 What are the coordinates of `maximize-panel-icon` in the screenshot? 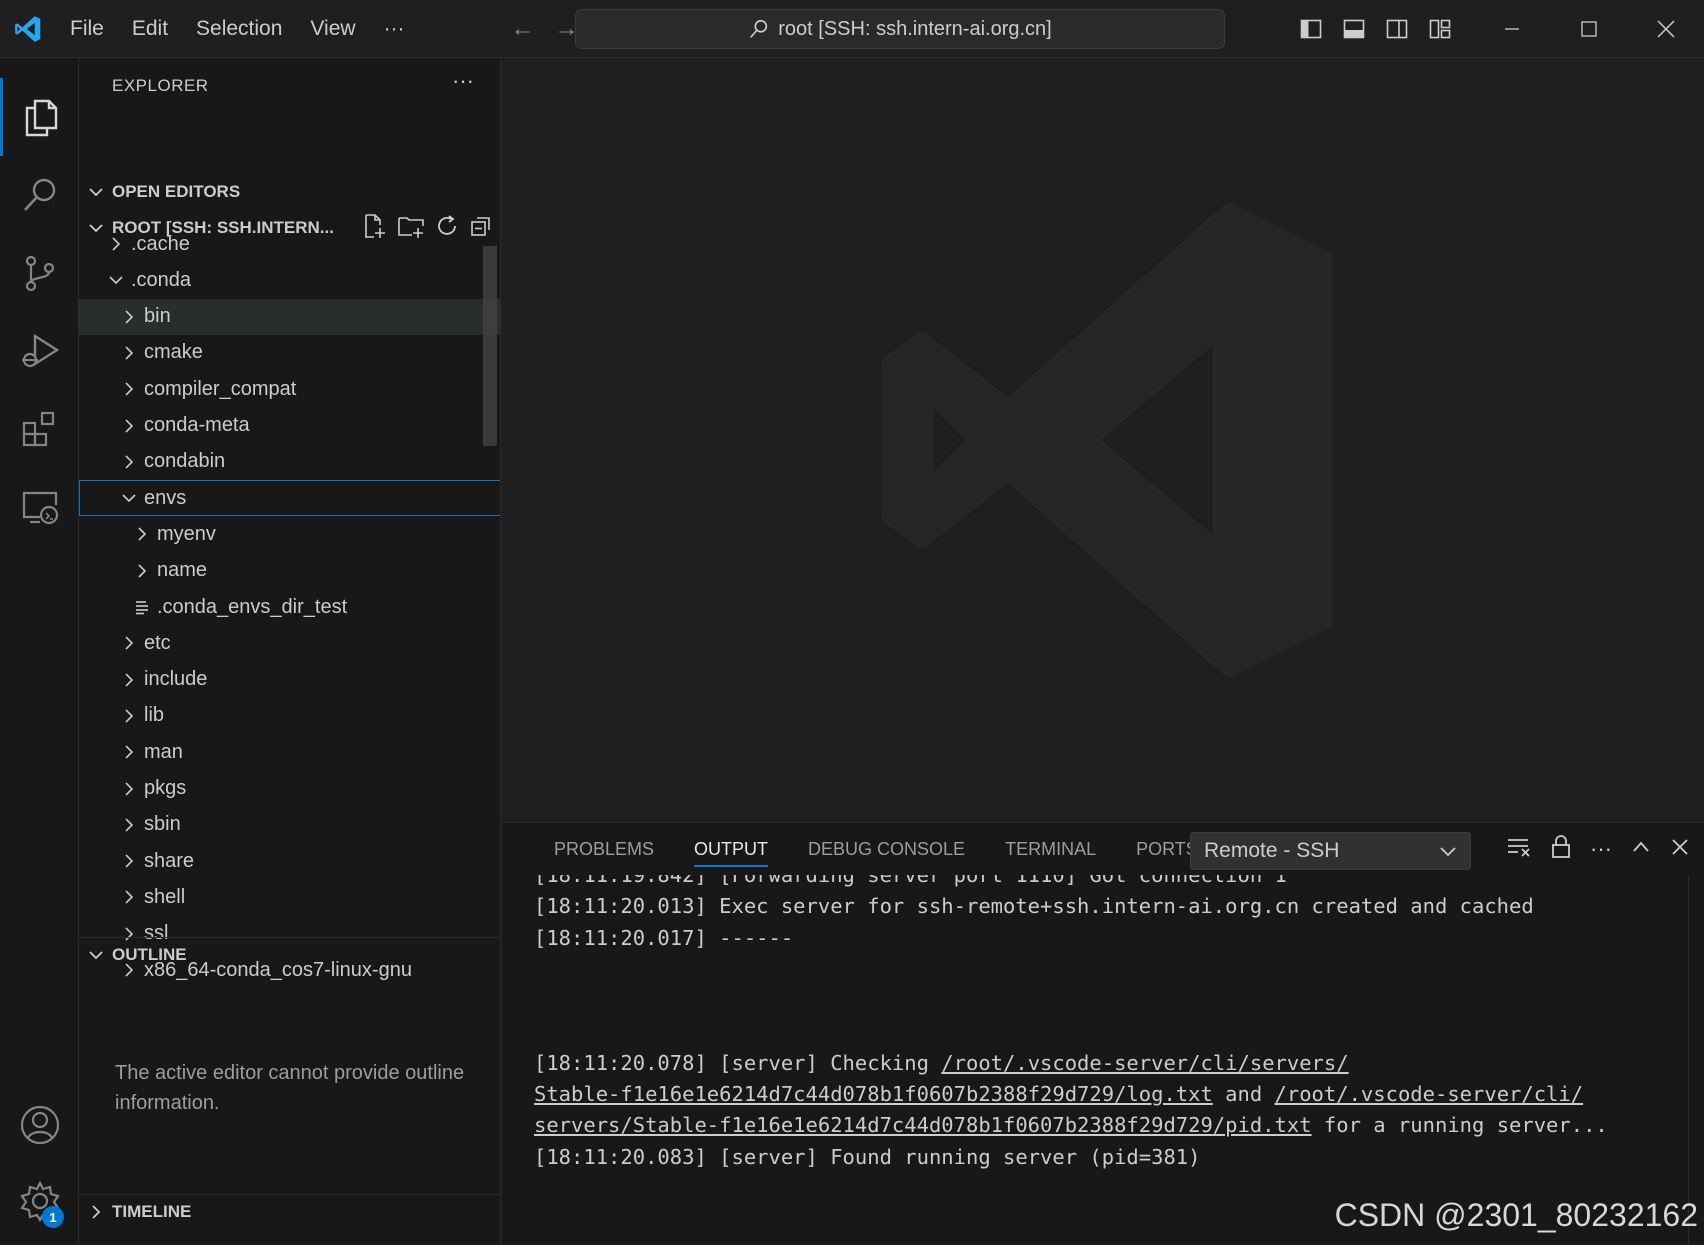 It's located at (1641, 849).